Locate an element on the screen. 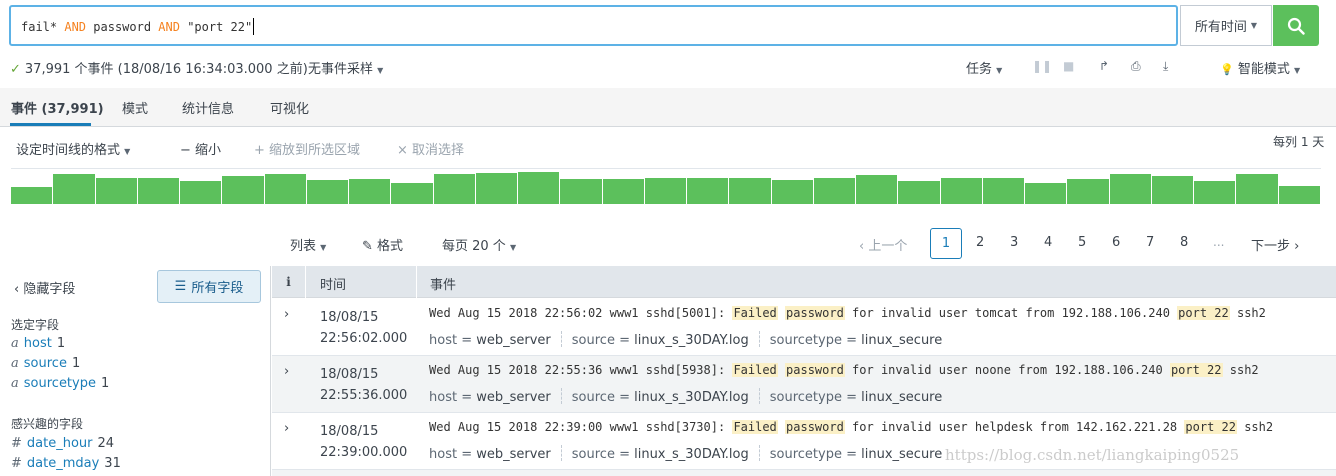  per-page-dropdown: 每页 20 个 ▼ is located at coordinates (479, 244).